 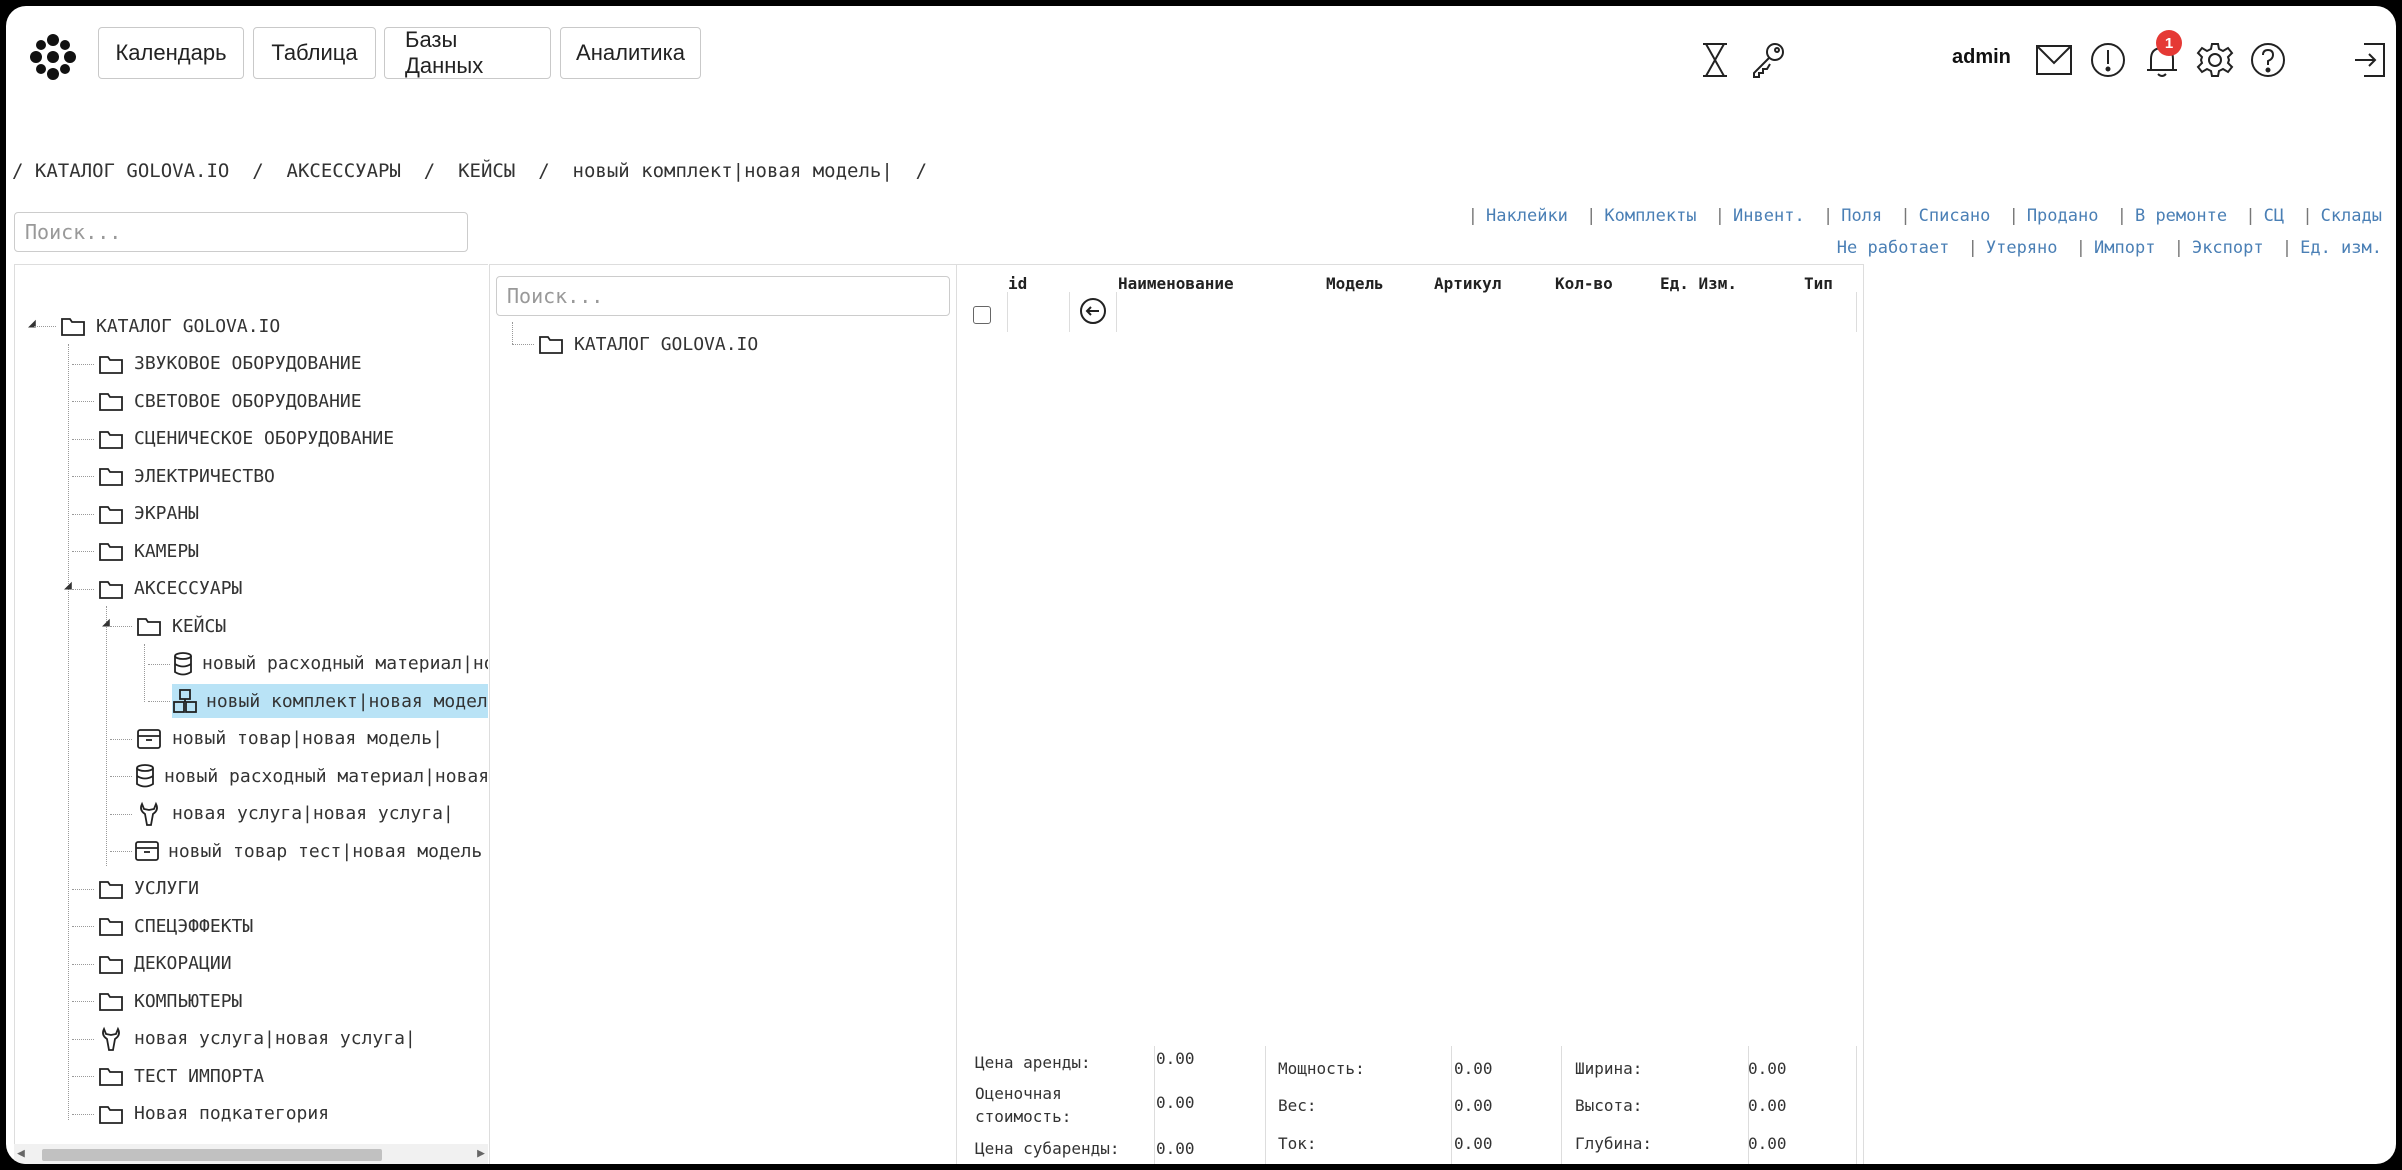 I want to click on col-model: Модель, so click(x=1355, y=283).